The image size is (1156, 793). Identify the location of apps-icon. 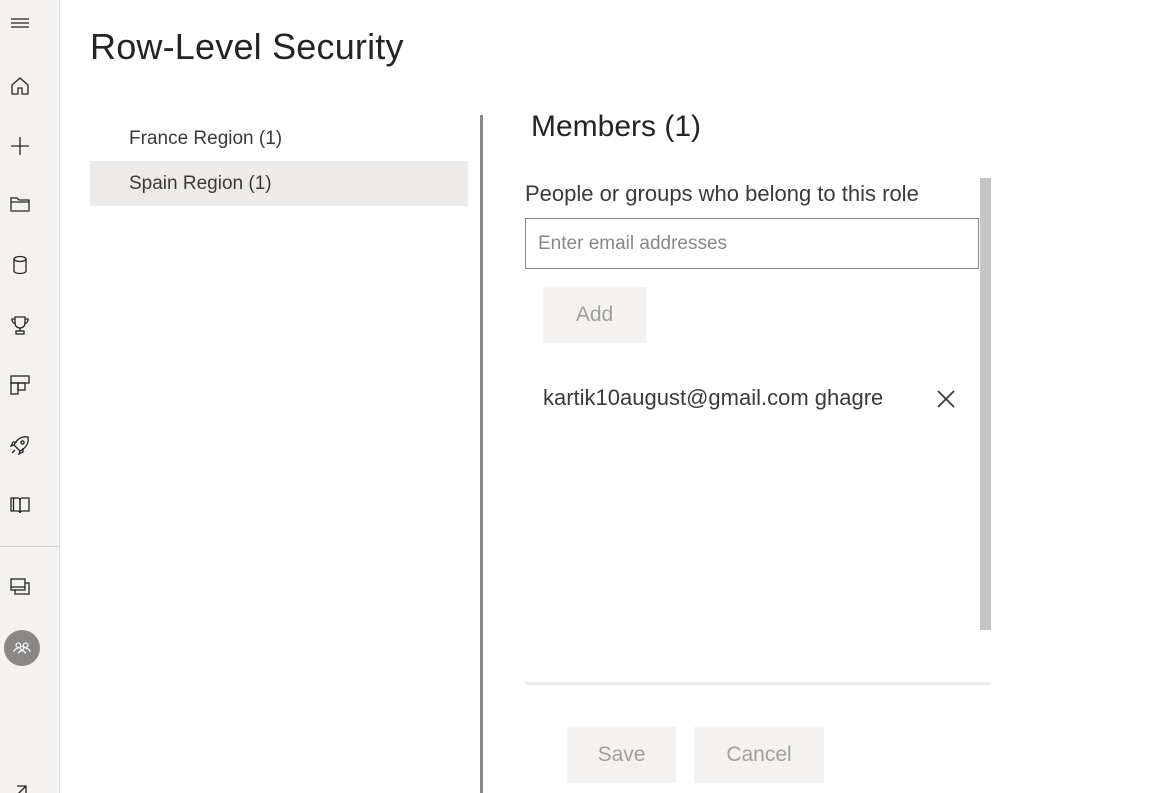
(20, 385).